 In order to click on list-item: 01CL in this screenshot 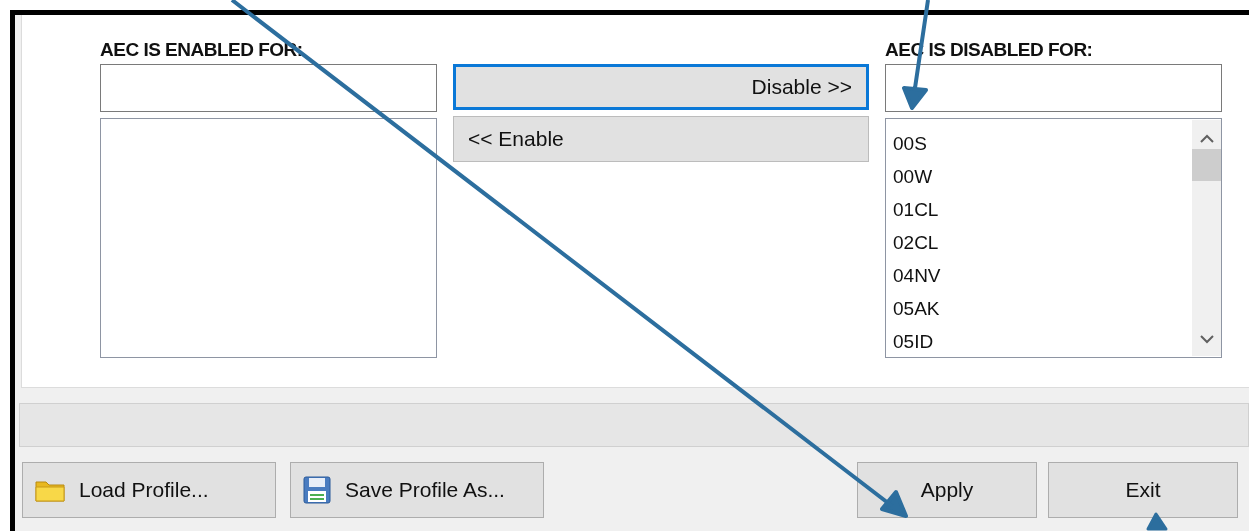, I will do `click(1042, 209)`.